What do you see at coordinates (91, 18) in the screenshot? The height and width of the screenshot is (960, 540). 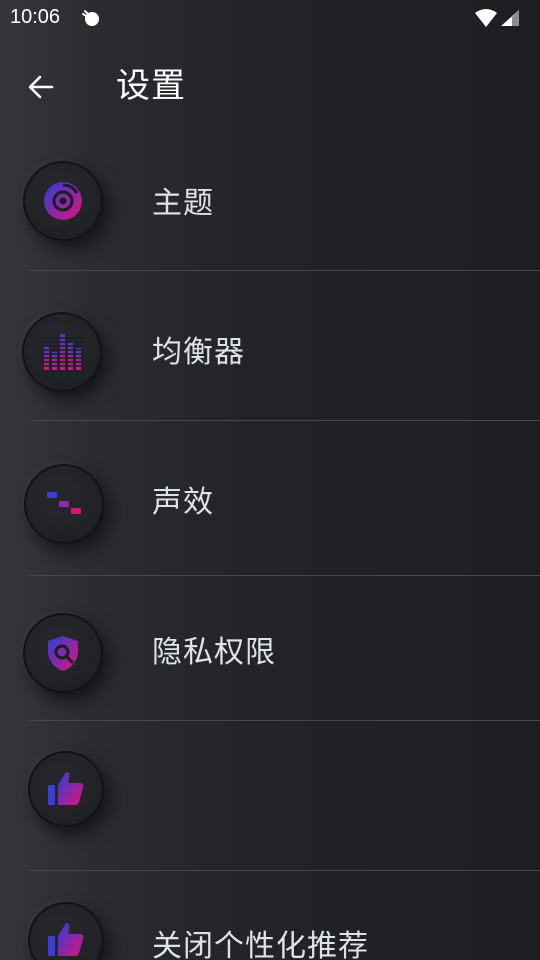 I see `android-debug-icon` at bounding box center [91, 18].